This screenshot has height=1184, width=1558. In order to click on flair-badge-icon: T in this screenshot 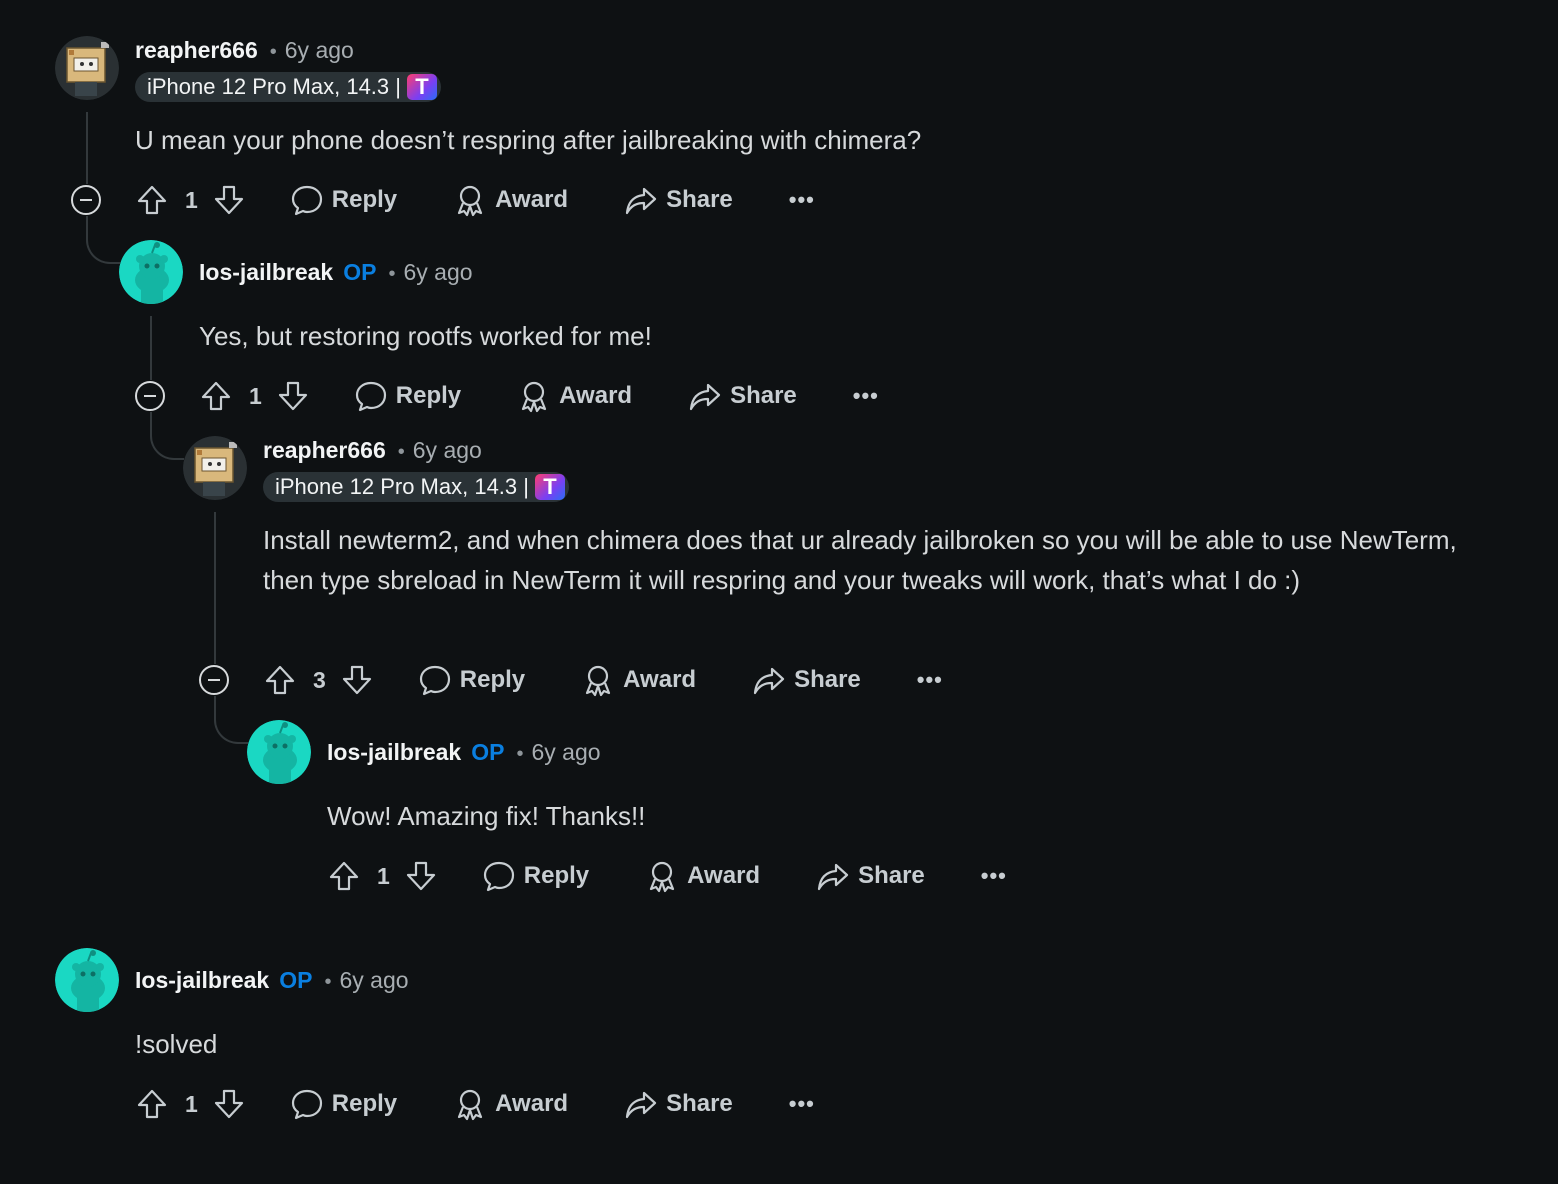, I will do `click(549, 487)`.